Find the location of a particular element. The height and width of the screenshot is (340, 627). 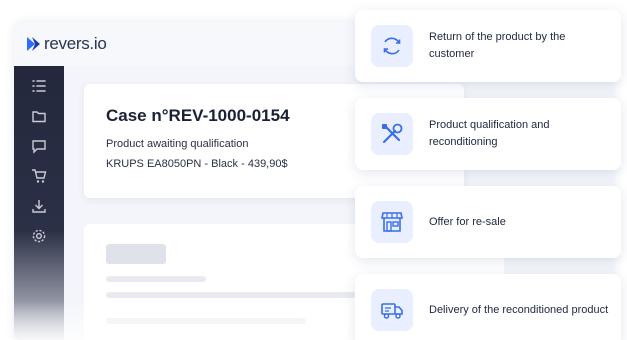

step-label: Product qualification and reconditioning is located at coordinates (489, 133).